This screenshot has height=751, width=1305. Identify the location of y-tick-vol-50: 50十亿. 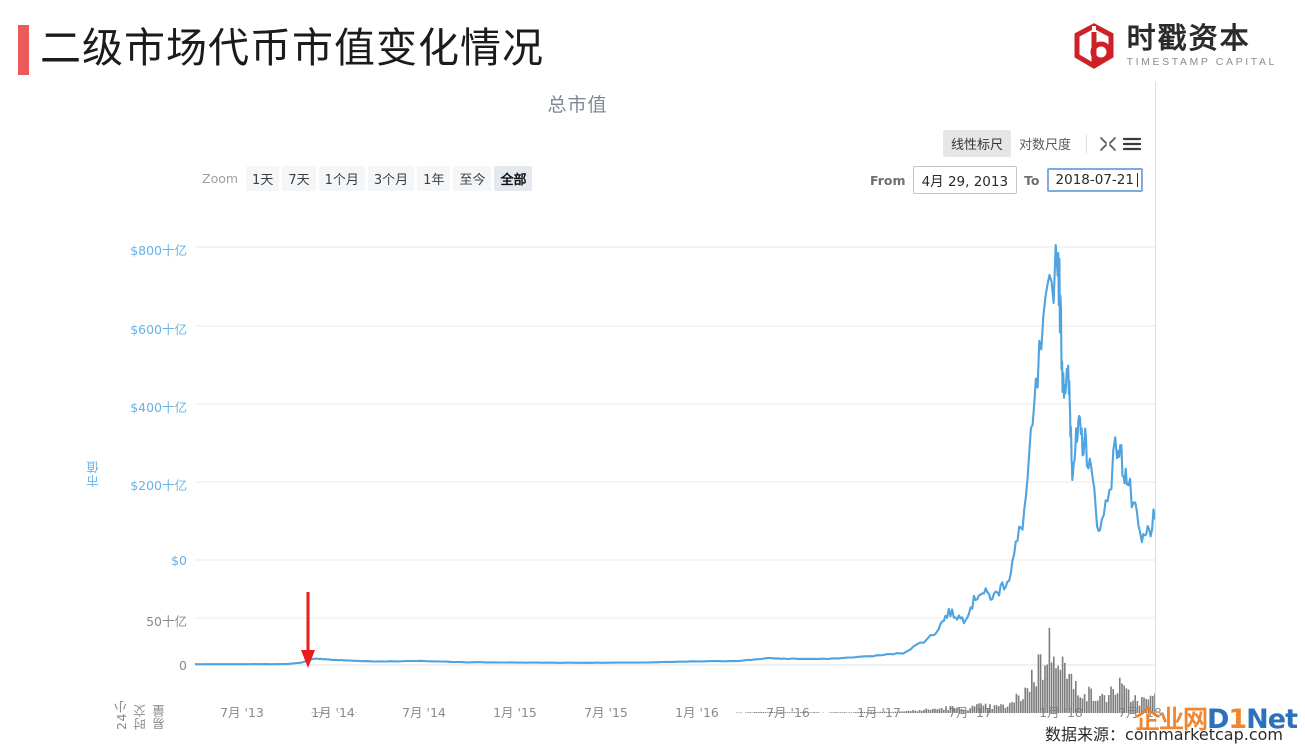
(166, 621).